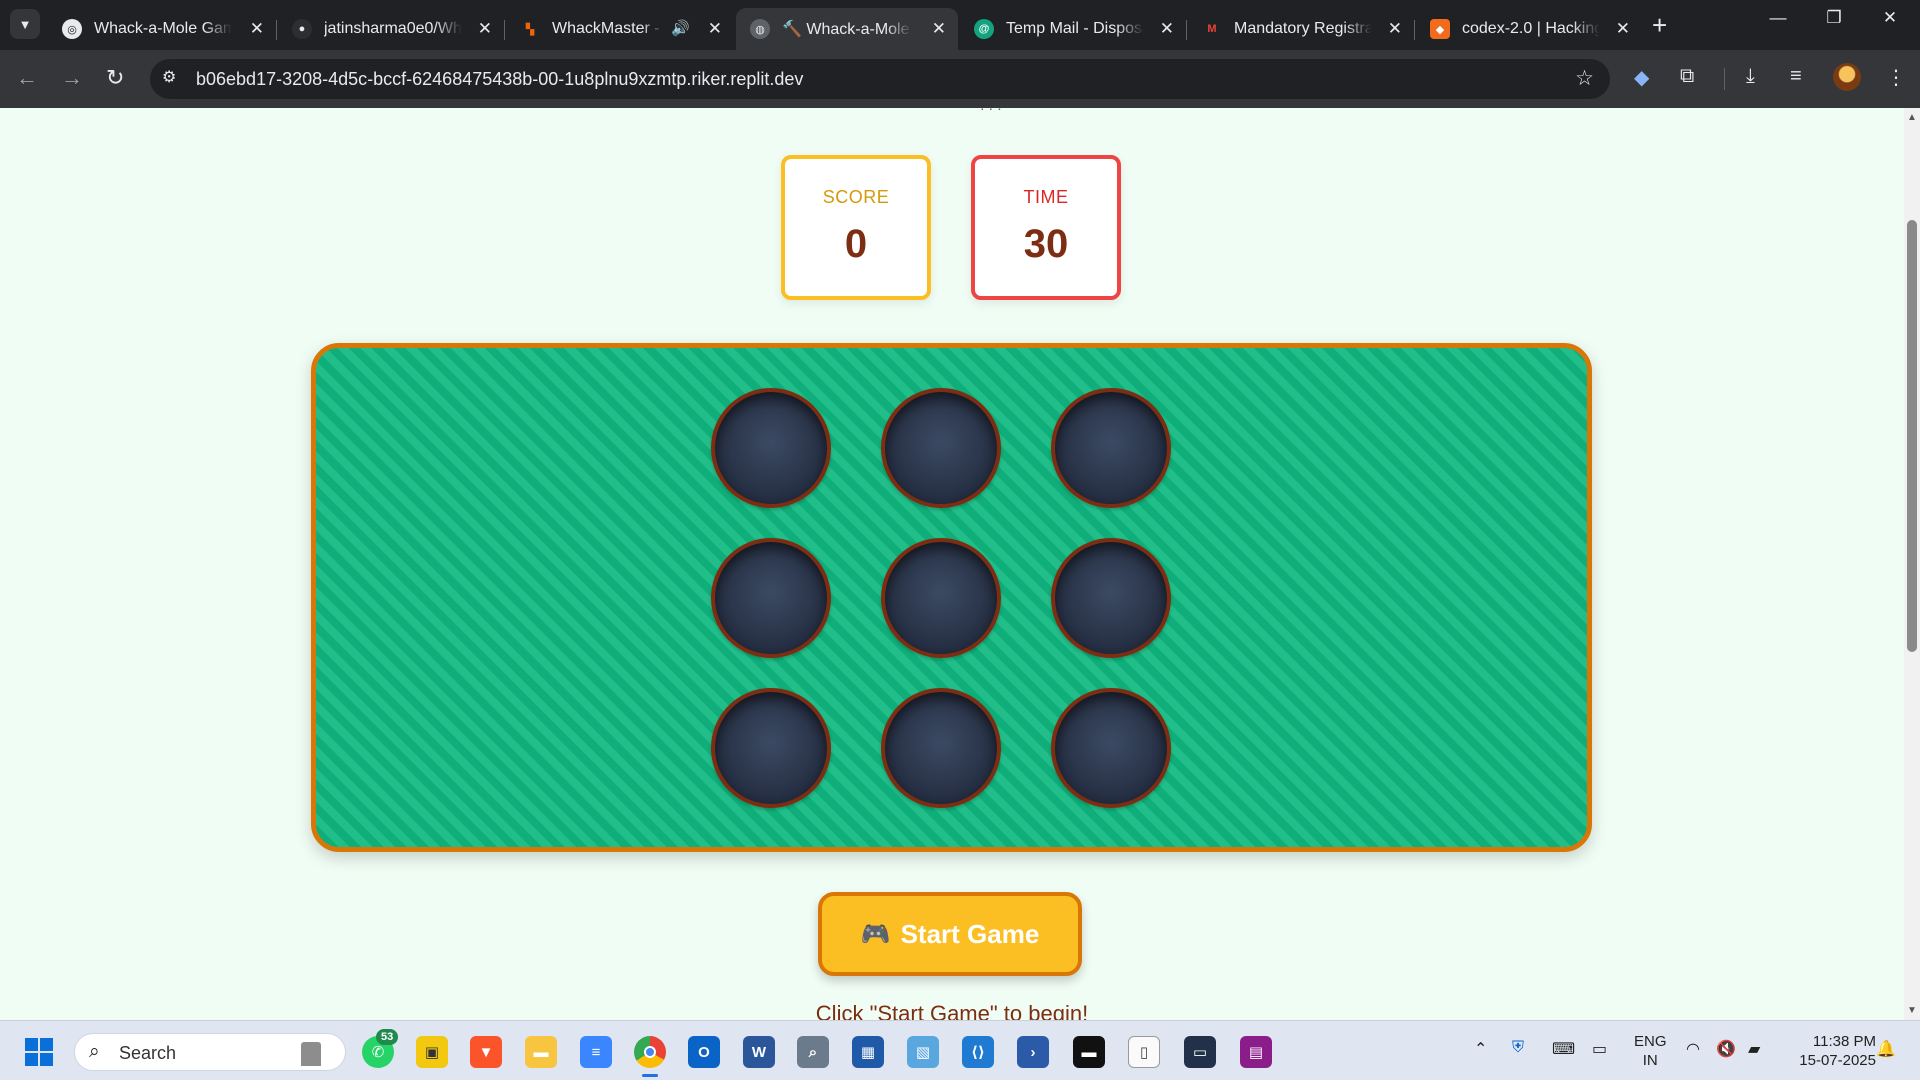 The image size is (1920, 1080). Describe the element at coordinates (1089, 1052) in the screenshot. I see `terminal-icon: ▬` at that location.